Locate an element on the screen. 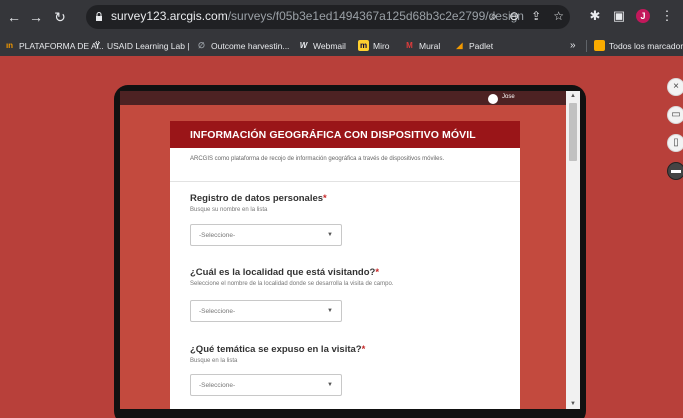  share-icon: ⇪ is located at coordinates (536, 16).